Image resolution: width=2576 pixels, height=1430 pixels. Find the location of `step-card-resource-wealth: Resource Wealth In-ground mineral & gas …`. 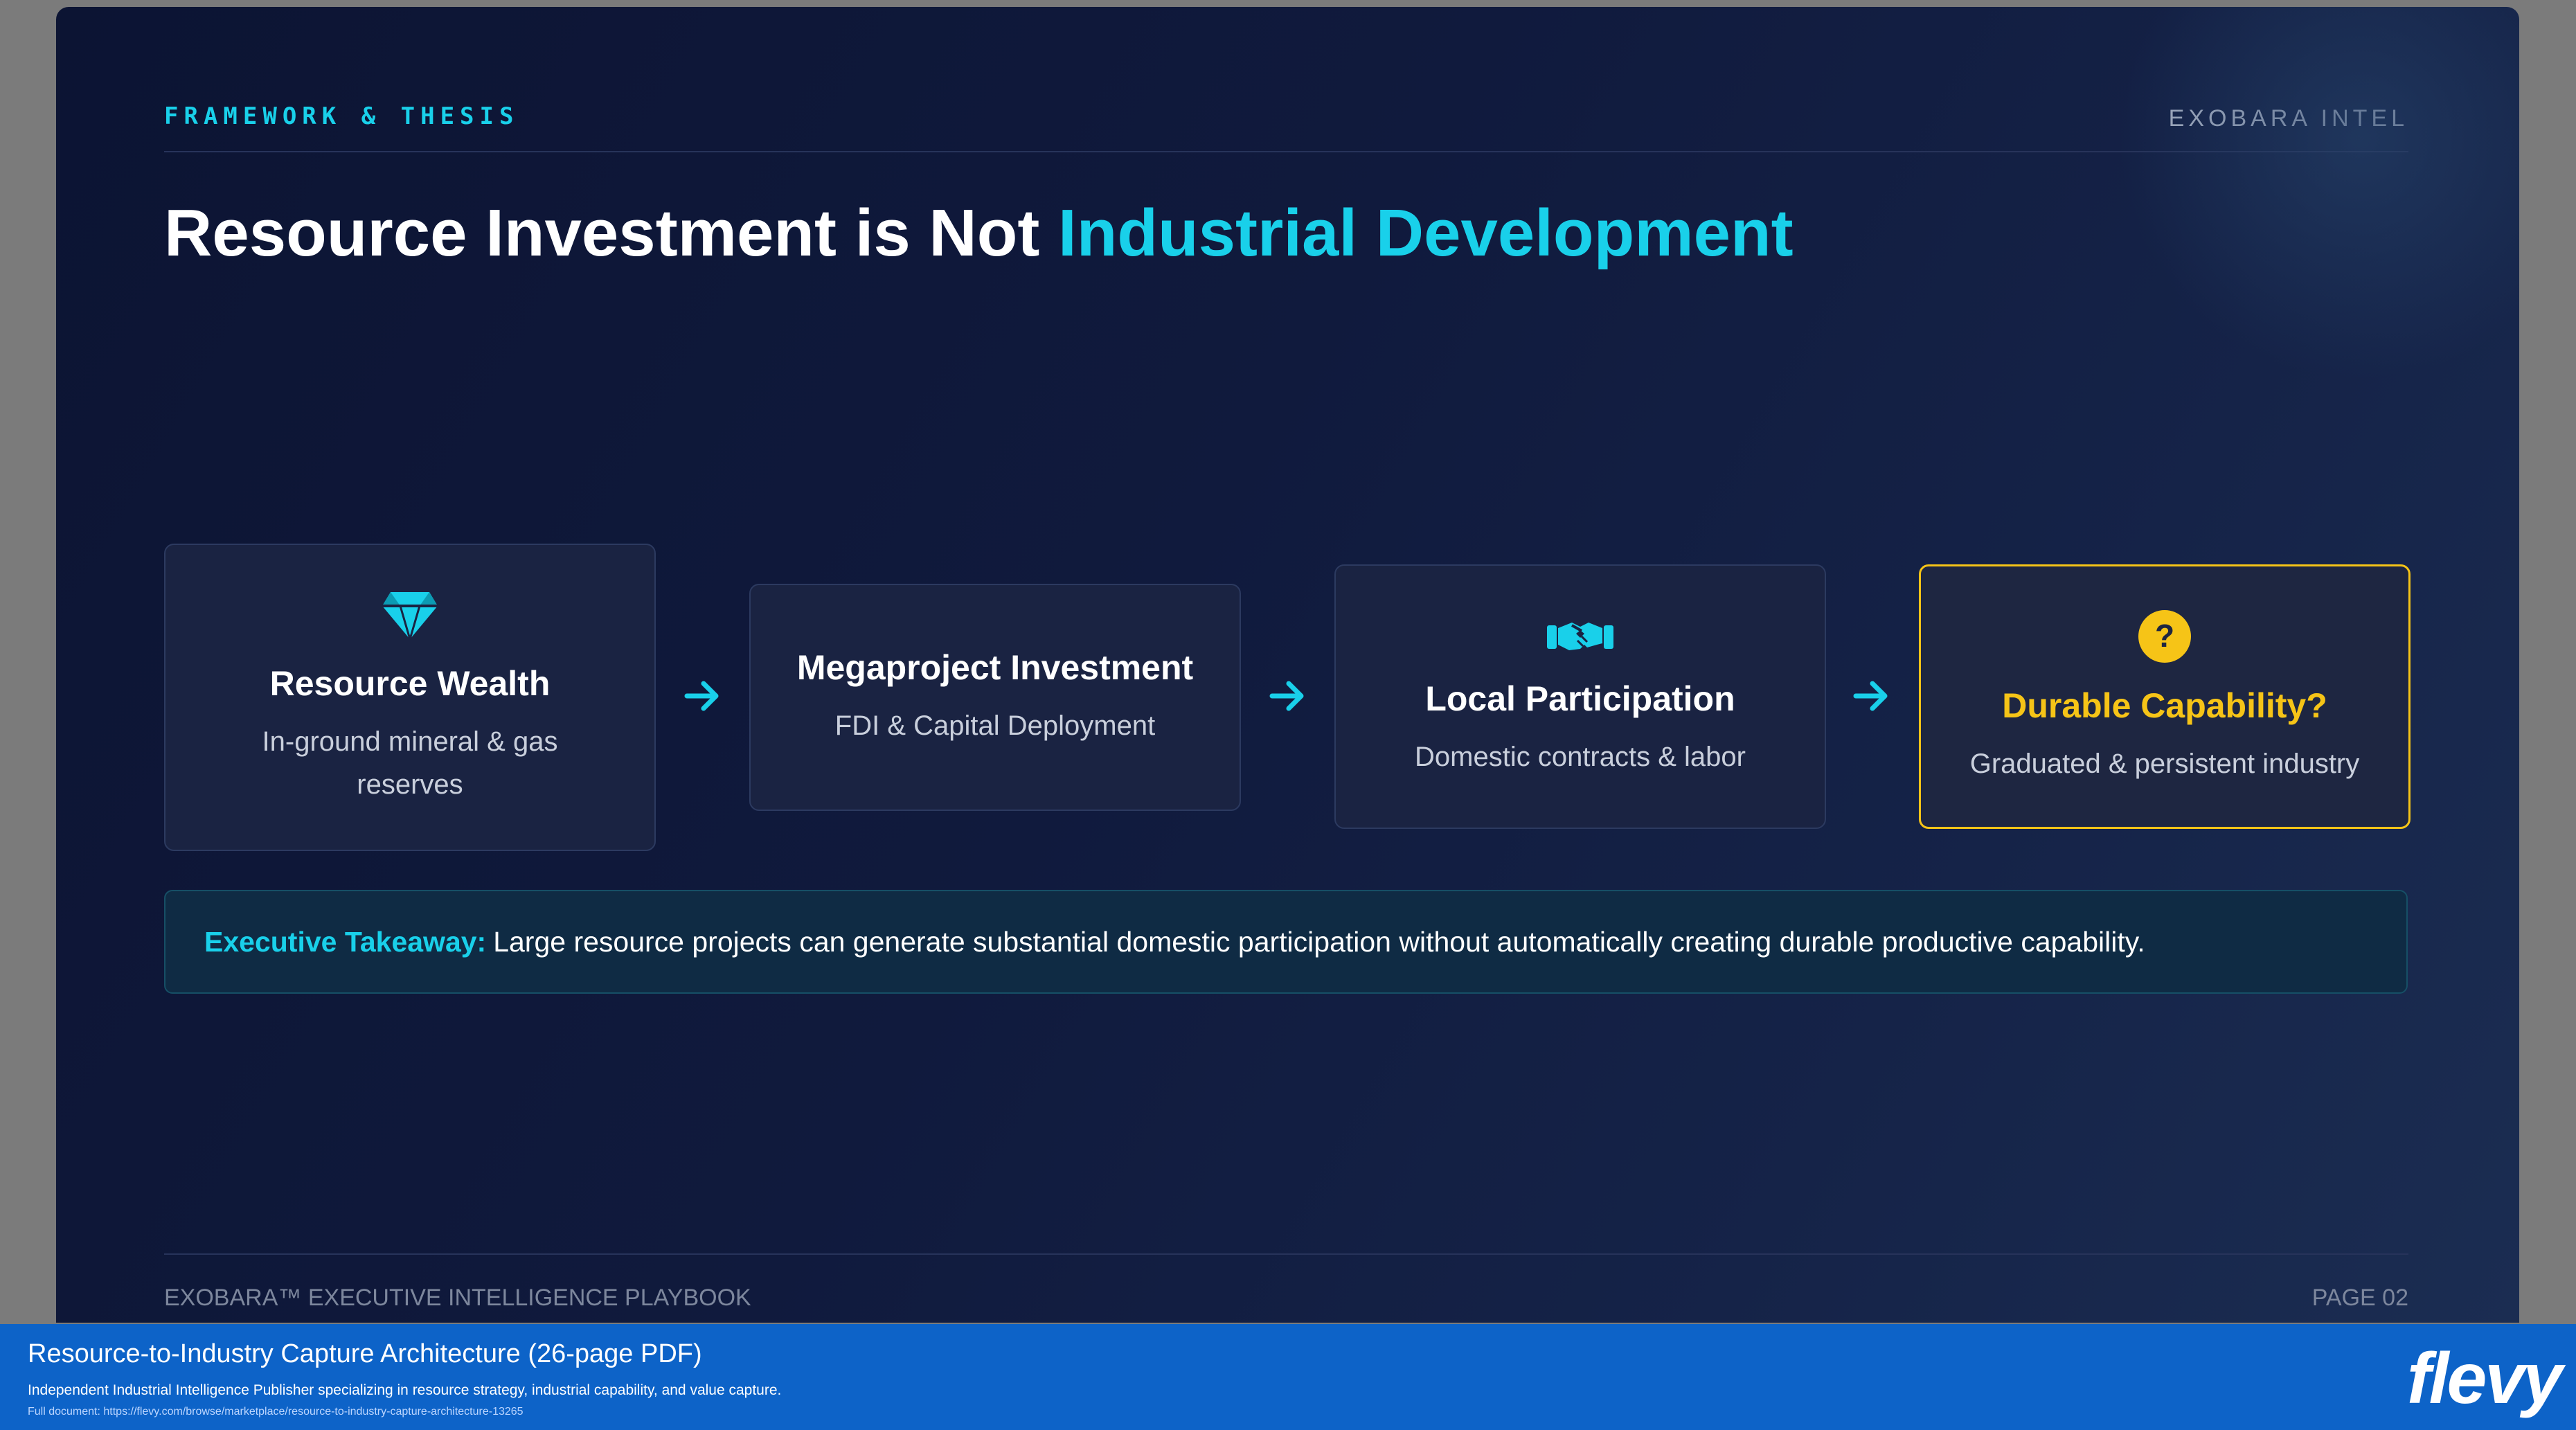

step-card-resource-wealth: Resource Wealth In-ground mineral & gas … is located at coordinates (410, 697).